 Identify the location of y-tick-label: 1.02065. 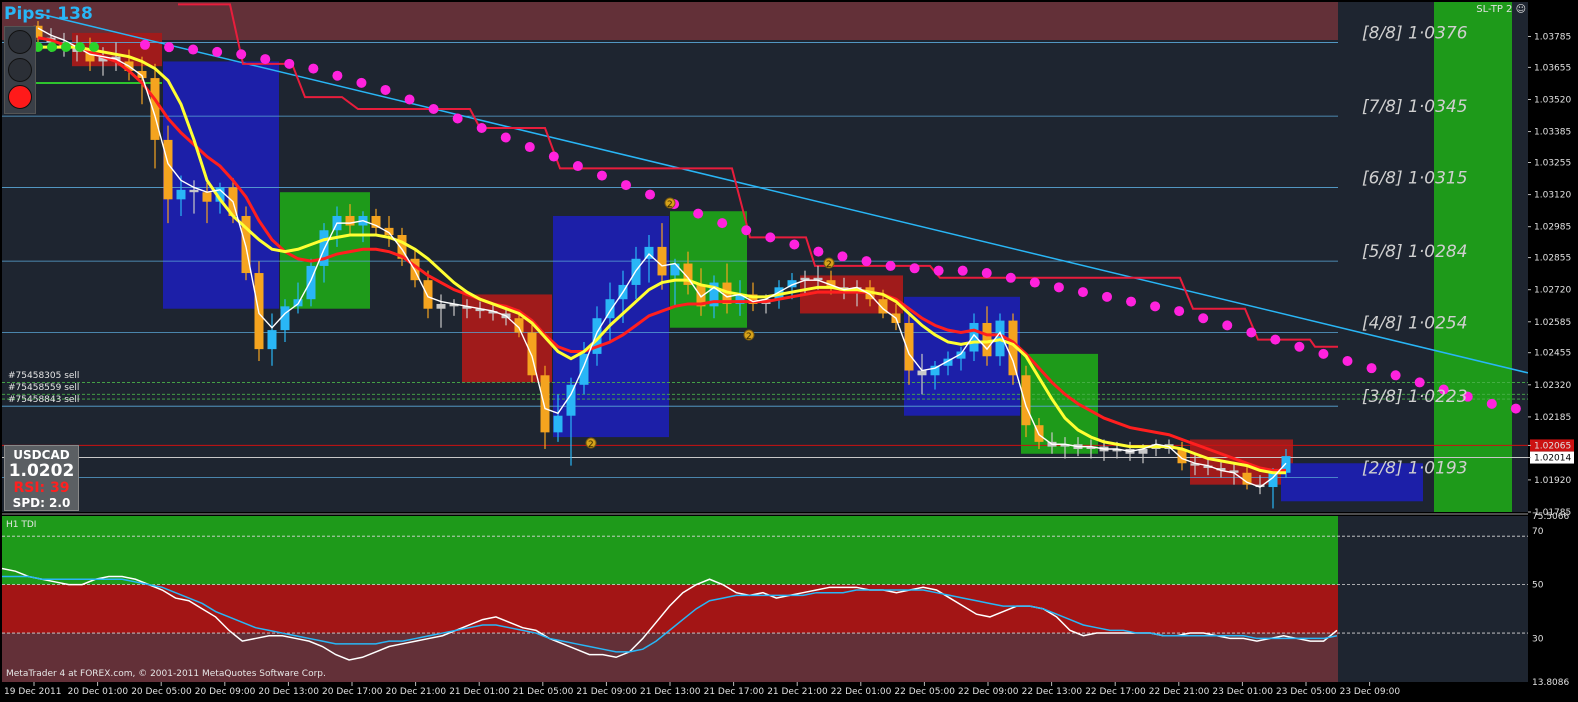
(1552, 446).